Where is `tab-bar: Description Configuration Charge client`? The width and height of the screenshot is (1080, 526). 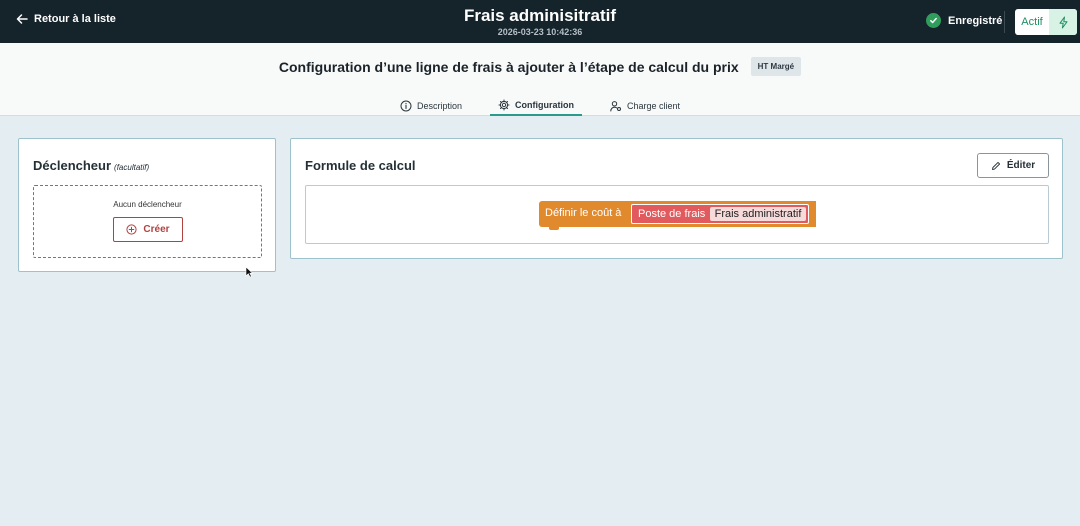 tab-bar: Description Configuration Charge client is located at coordinates (540, 105).